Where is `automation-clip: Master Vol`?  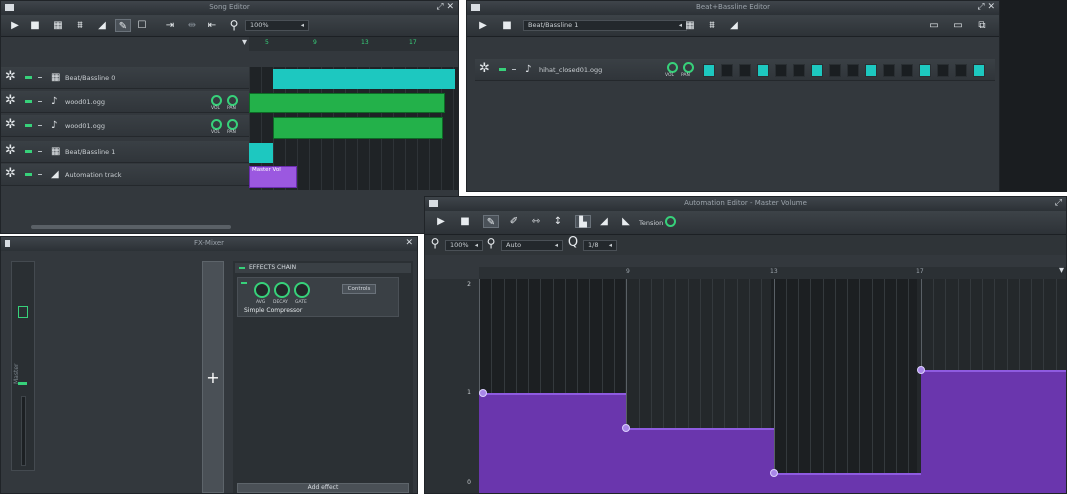
automation-clip: Master Vol is located at coordinates (273, 177).